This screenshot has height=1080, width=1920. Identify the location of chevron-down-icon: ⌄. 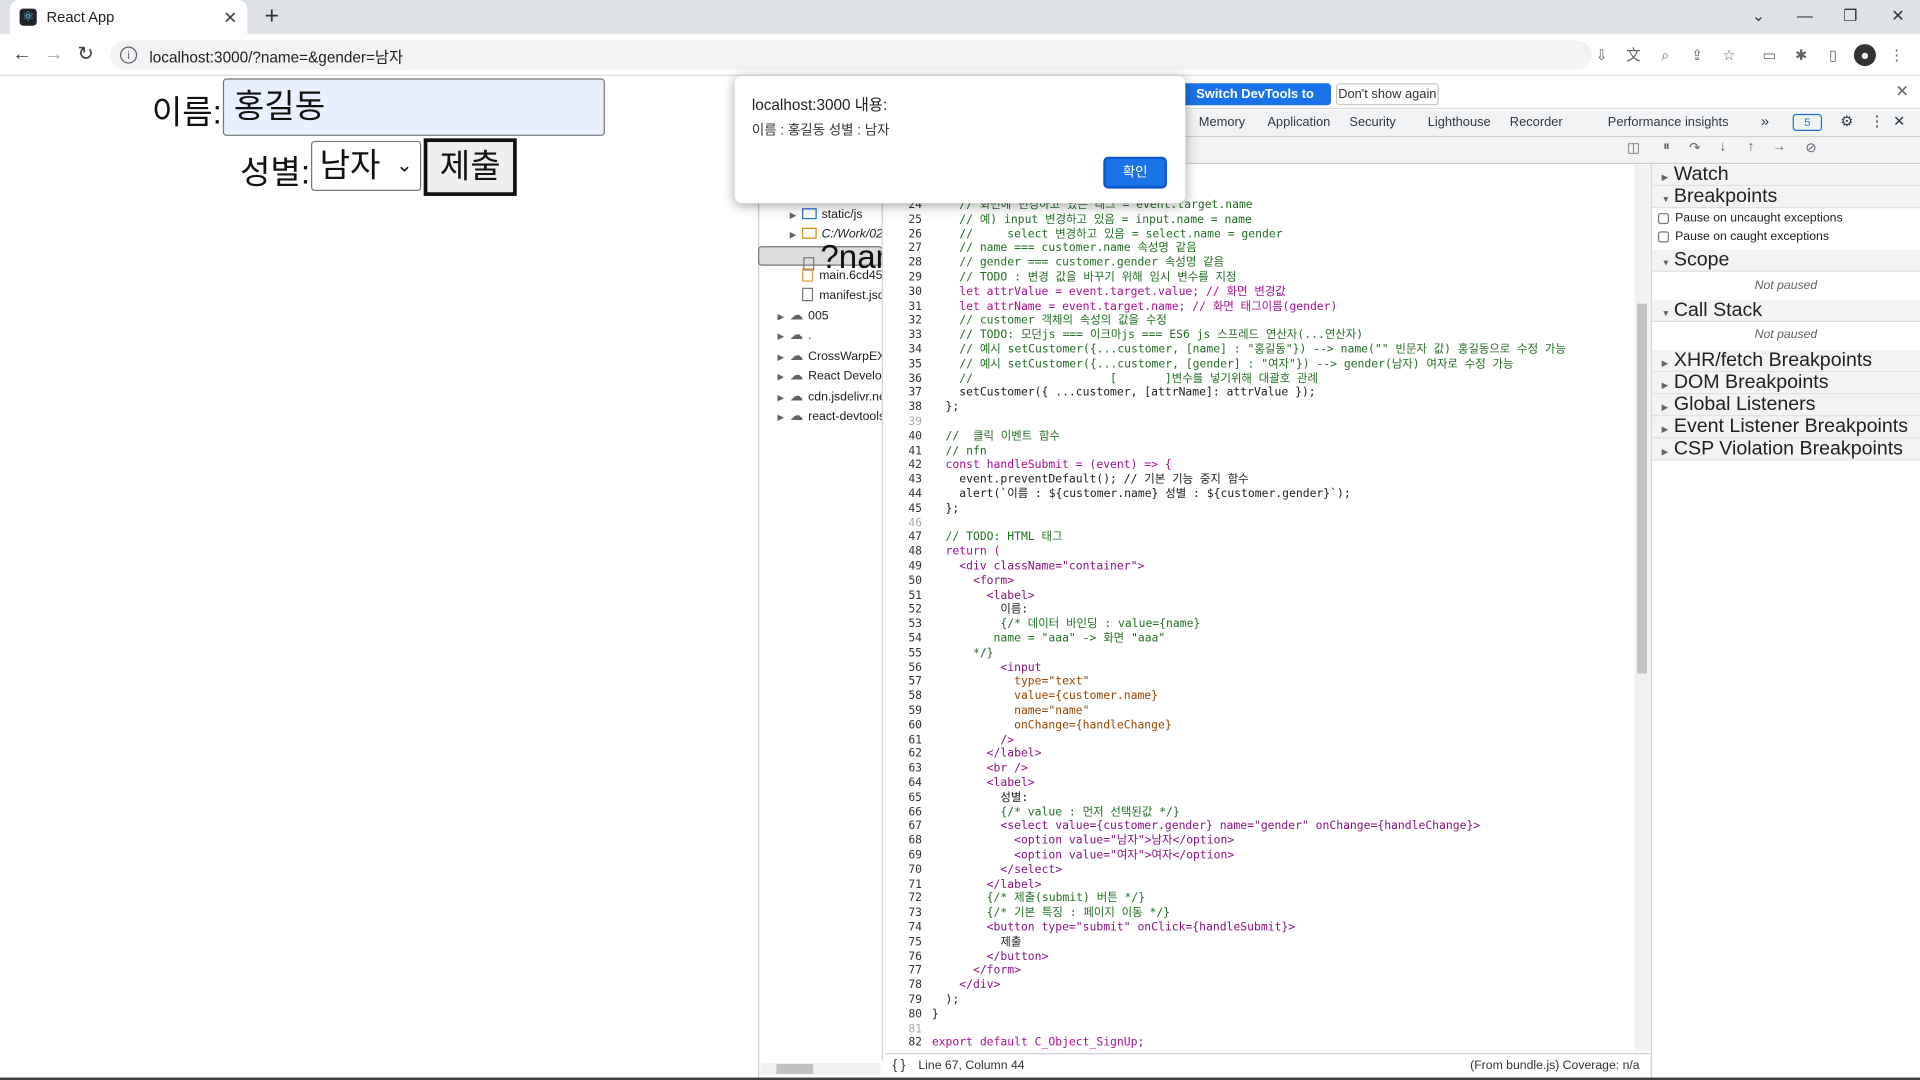
(1758, 17).